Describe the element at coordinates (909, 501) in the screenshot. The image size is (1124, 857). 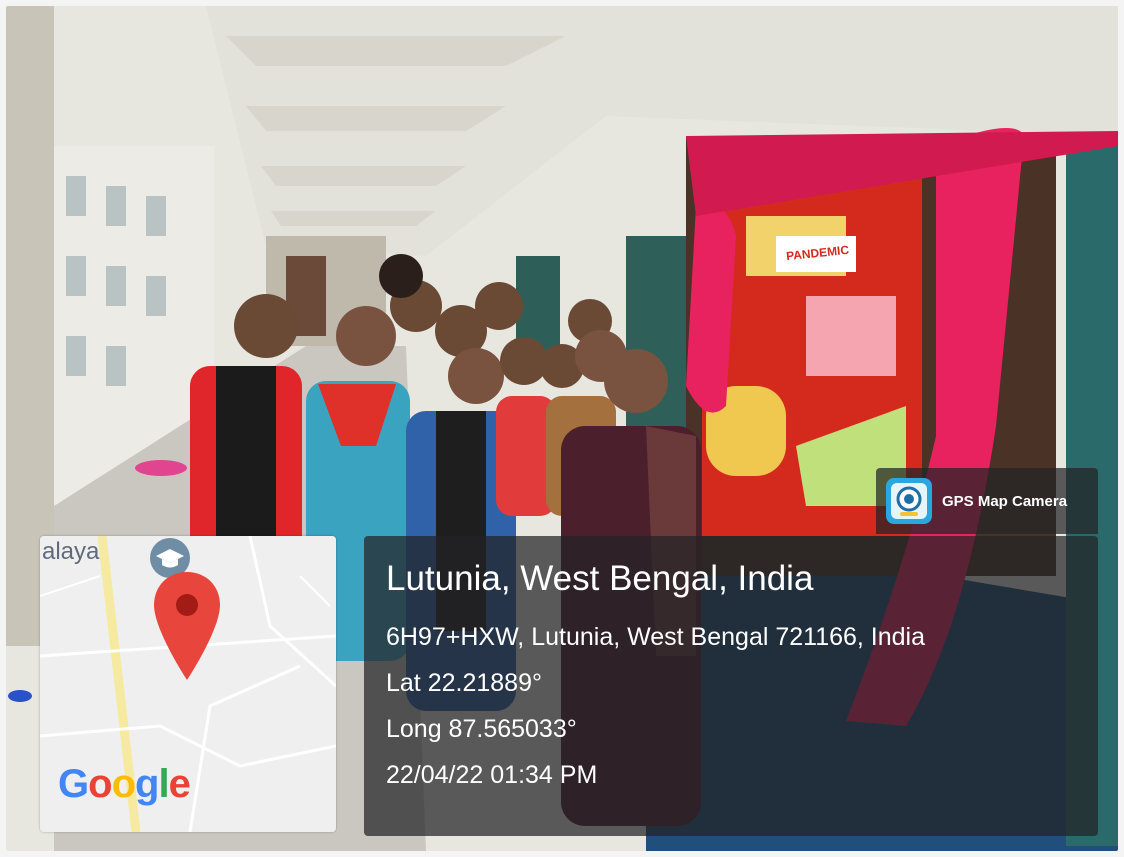
I see `gps-camera-app-icon` at that location.